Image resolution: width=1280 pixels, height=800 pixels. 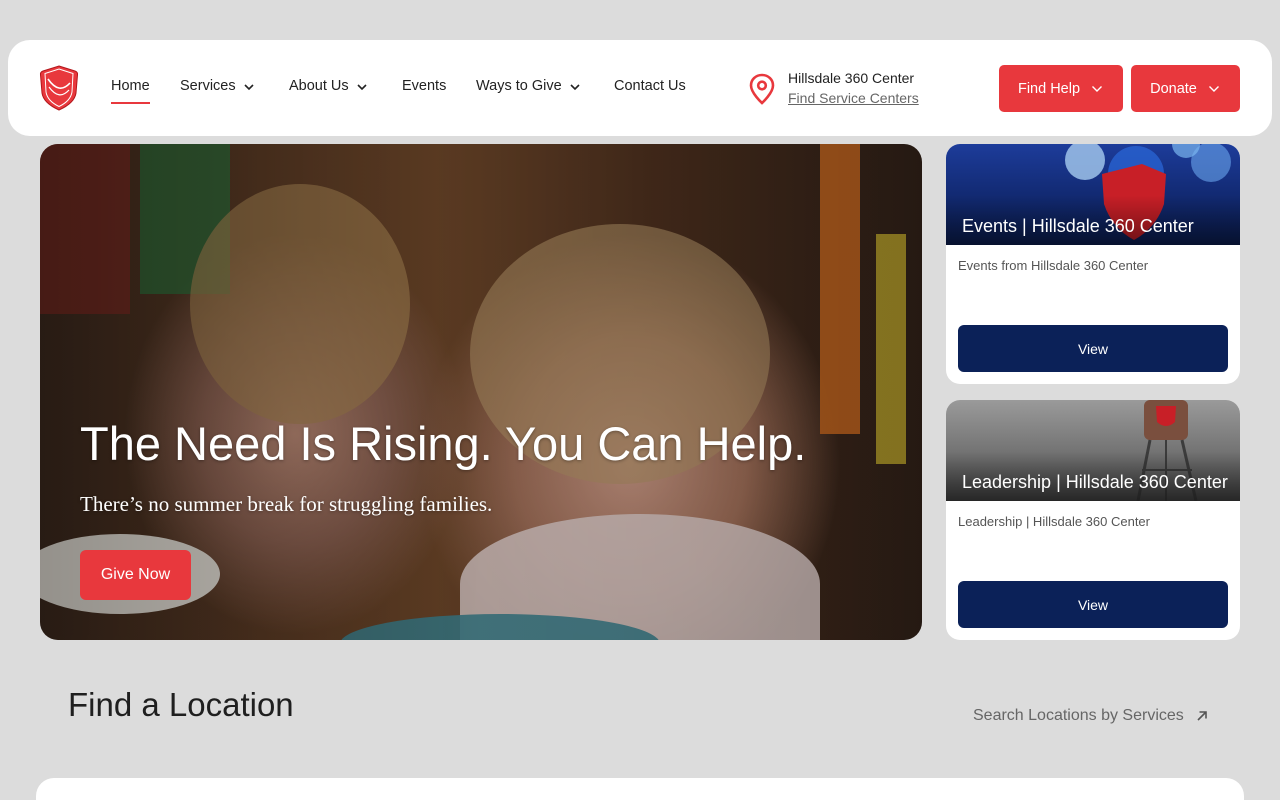 I want to click on give-now-button: Give Now, so click(x=135, y=575).